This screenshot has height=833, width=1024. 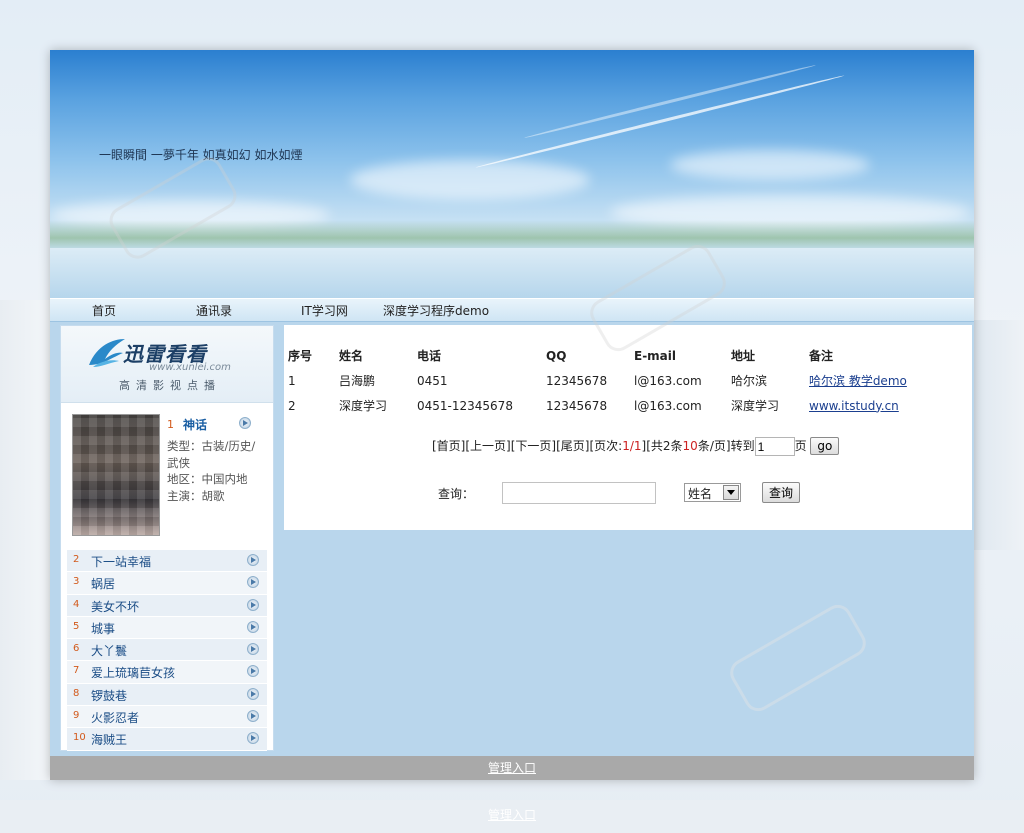 What do you see at coordinates (512, 273) in the screenshot?
I see `lake-reflection` at bounding box center [512, 273].